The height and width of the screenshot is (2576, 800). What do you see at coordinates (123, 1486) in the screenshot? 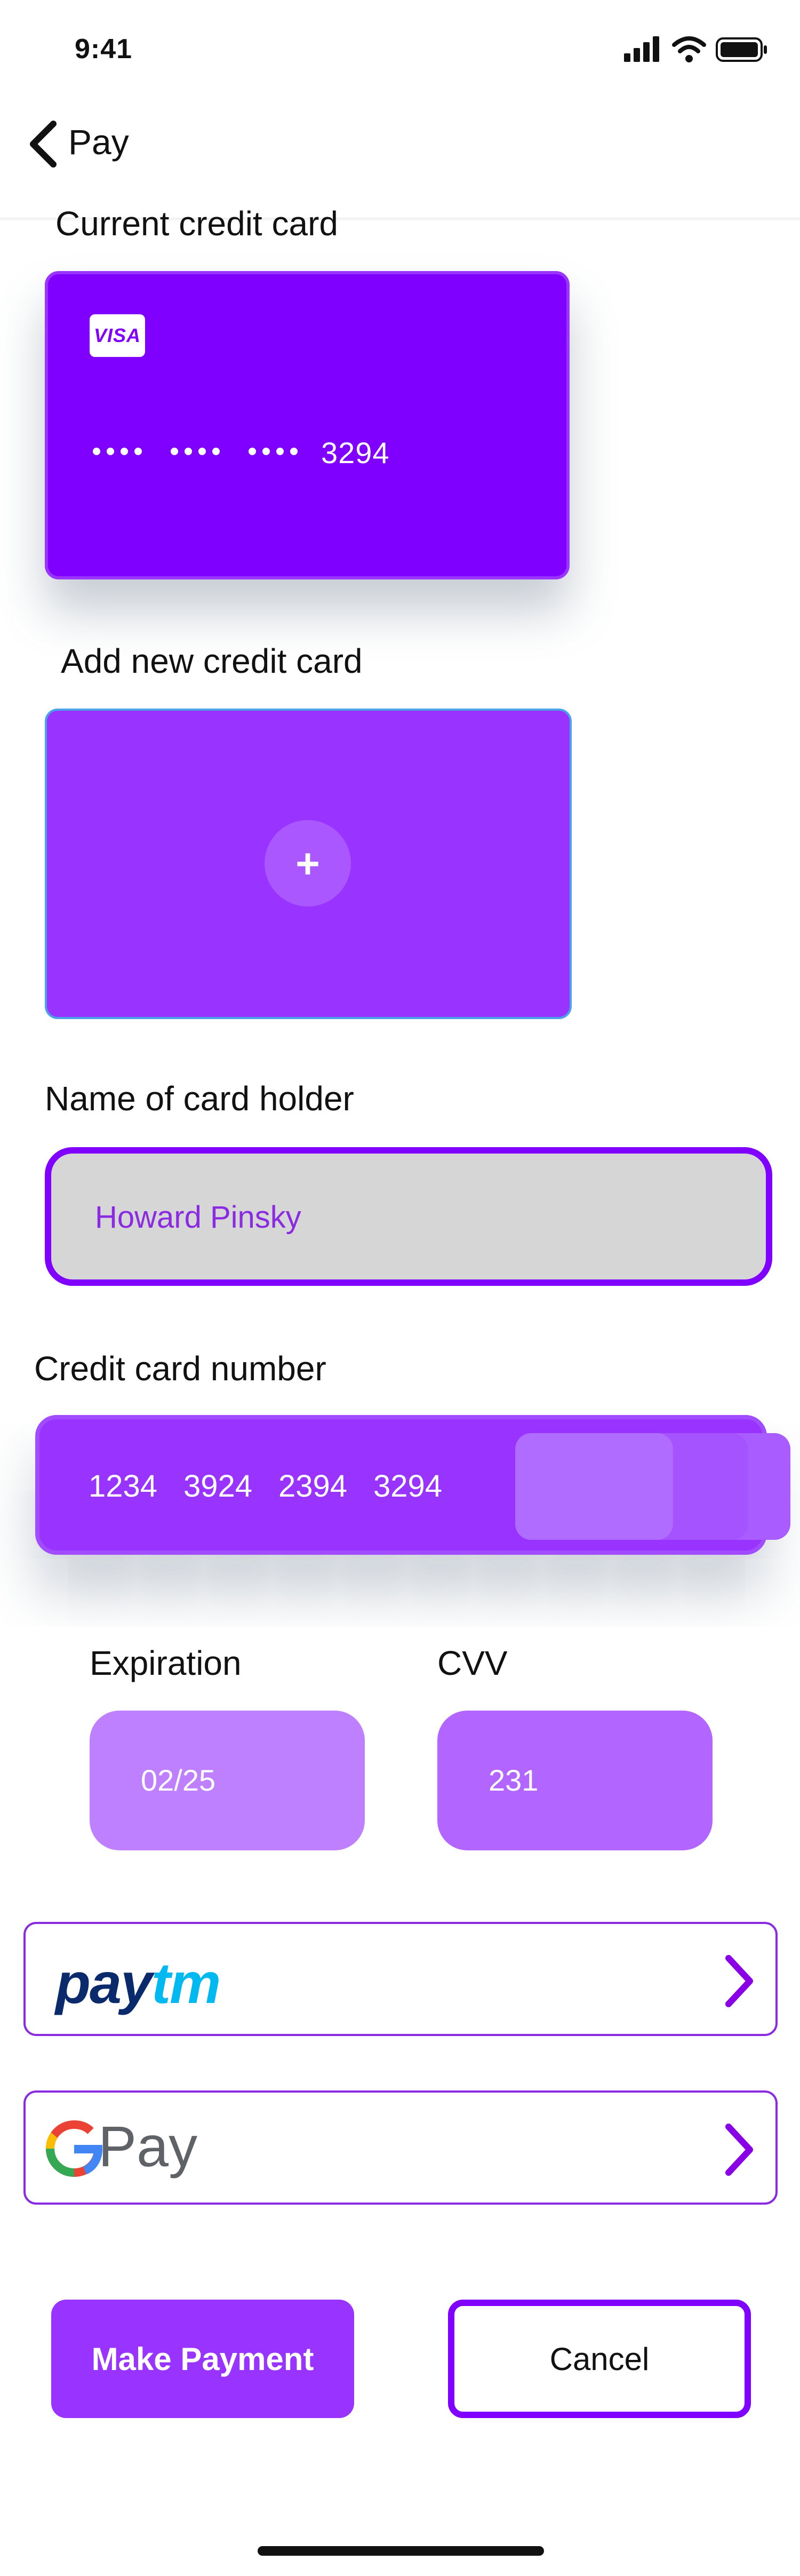
I see `card-number-group-1: 1234` at bounding box center [123, 1486].